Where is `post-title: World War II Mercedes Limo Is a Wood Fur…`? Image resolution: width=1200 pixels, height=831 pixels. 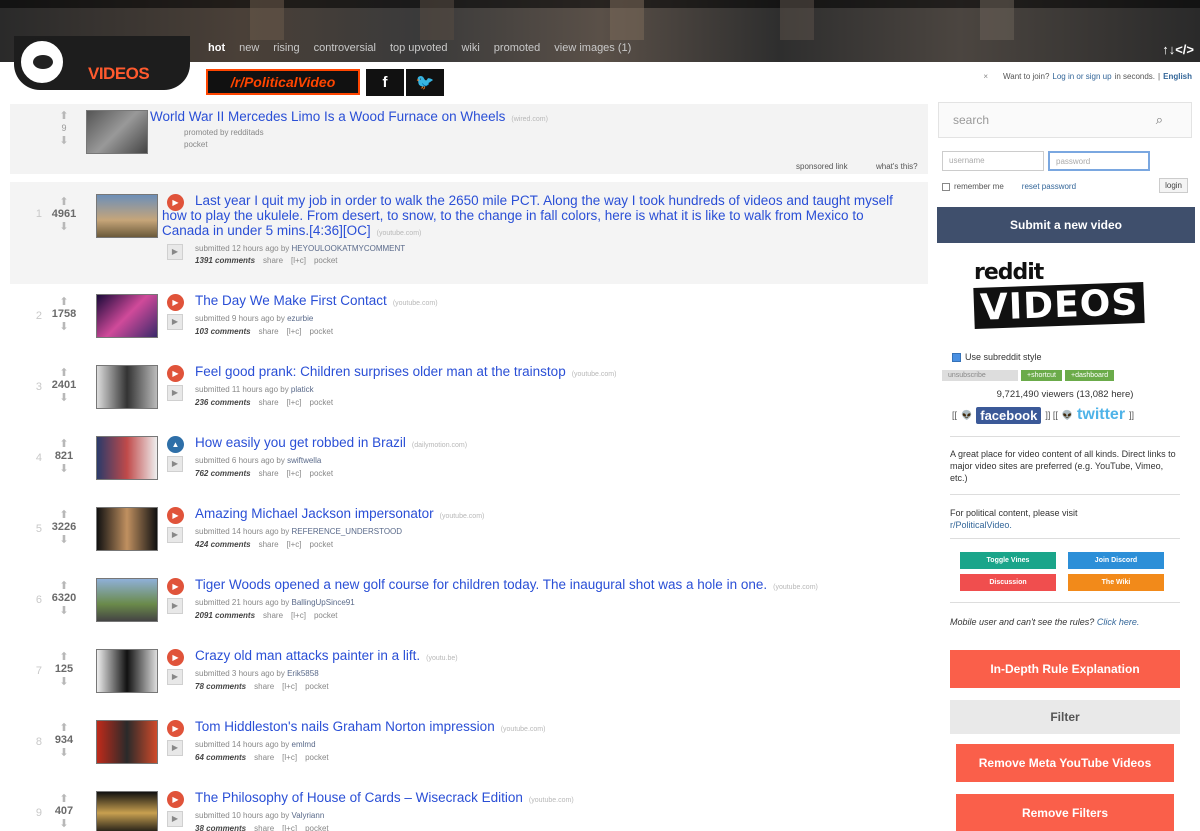 post-title: World War II Mercedes Limo Is a Wood Fur… is located at coordinates (349, 118).